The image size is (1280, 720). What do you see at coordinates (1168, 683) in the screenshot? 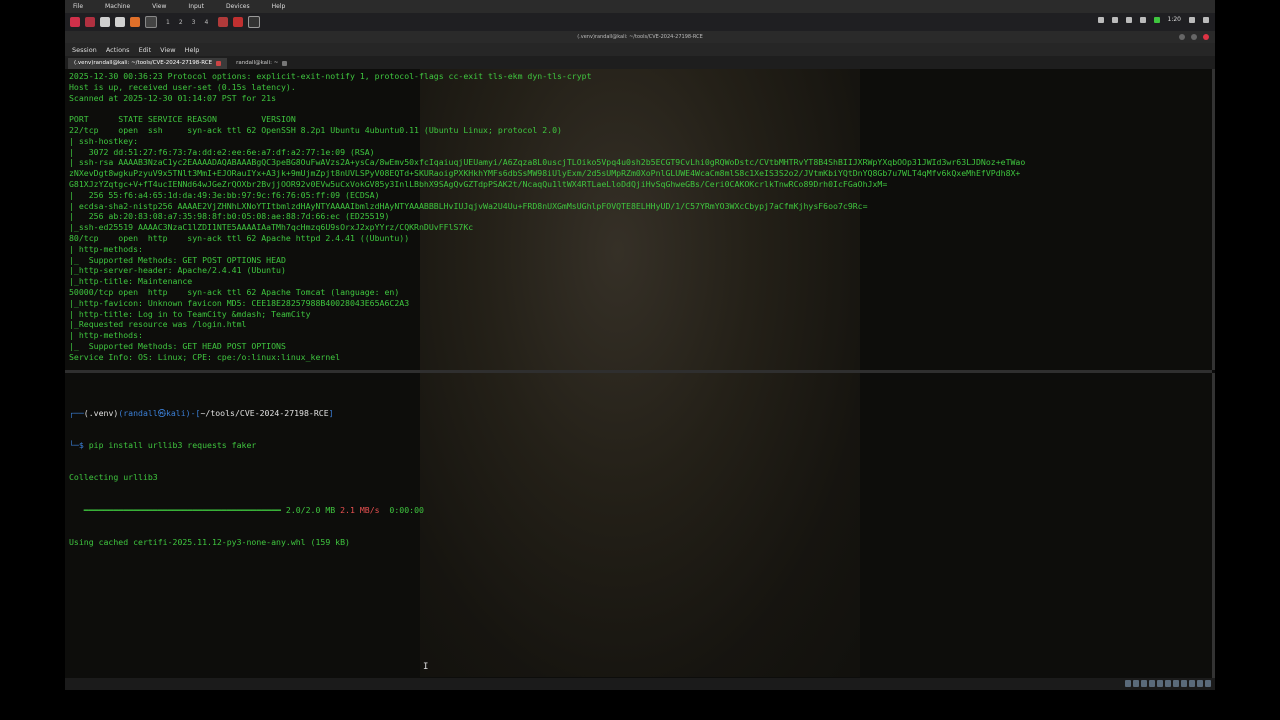
I see `shared-folders-icon` at bounding box center [1168, 683].